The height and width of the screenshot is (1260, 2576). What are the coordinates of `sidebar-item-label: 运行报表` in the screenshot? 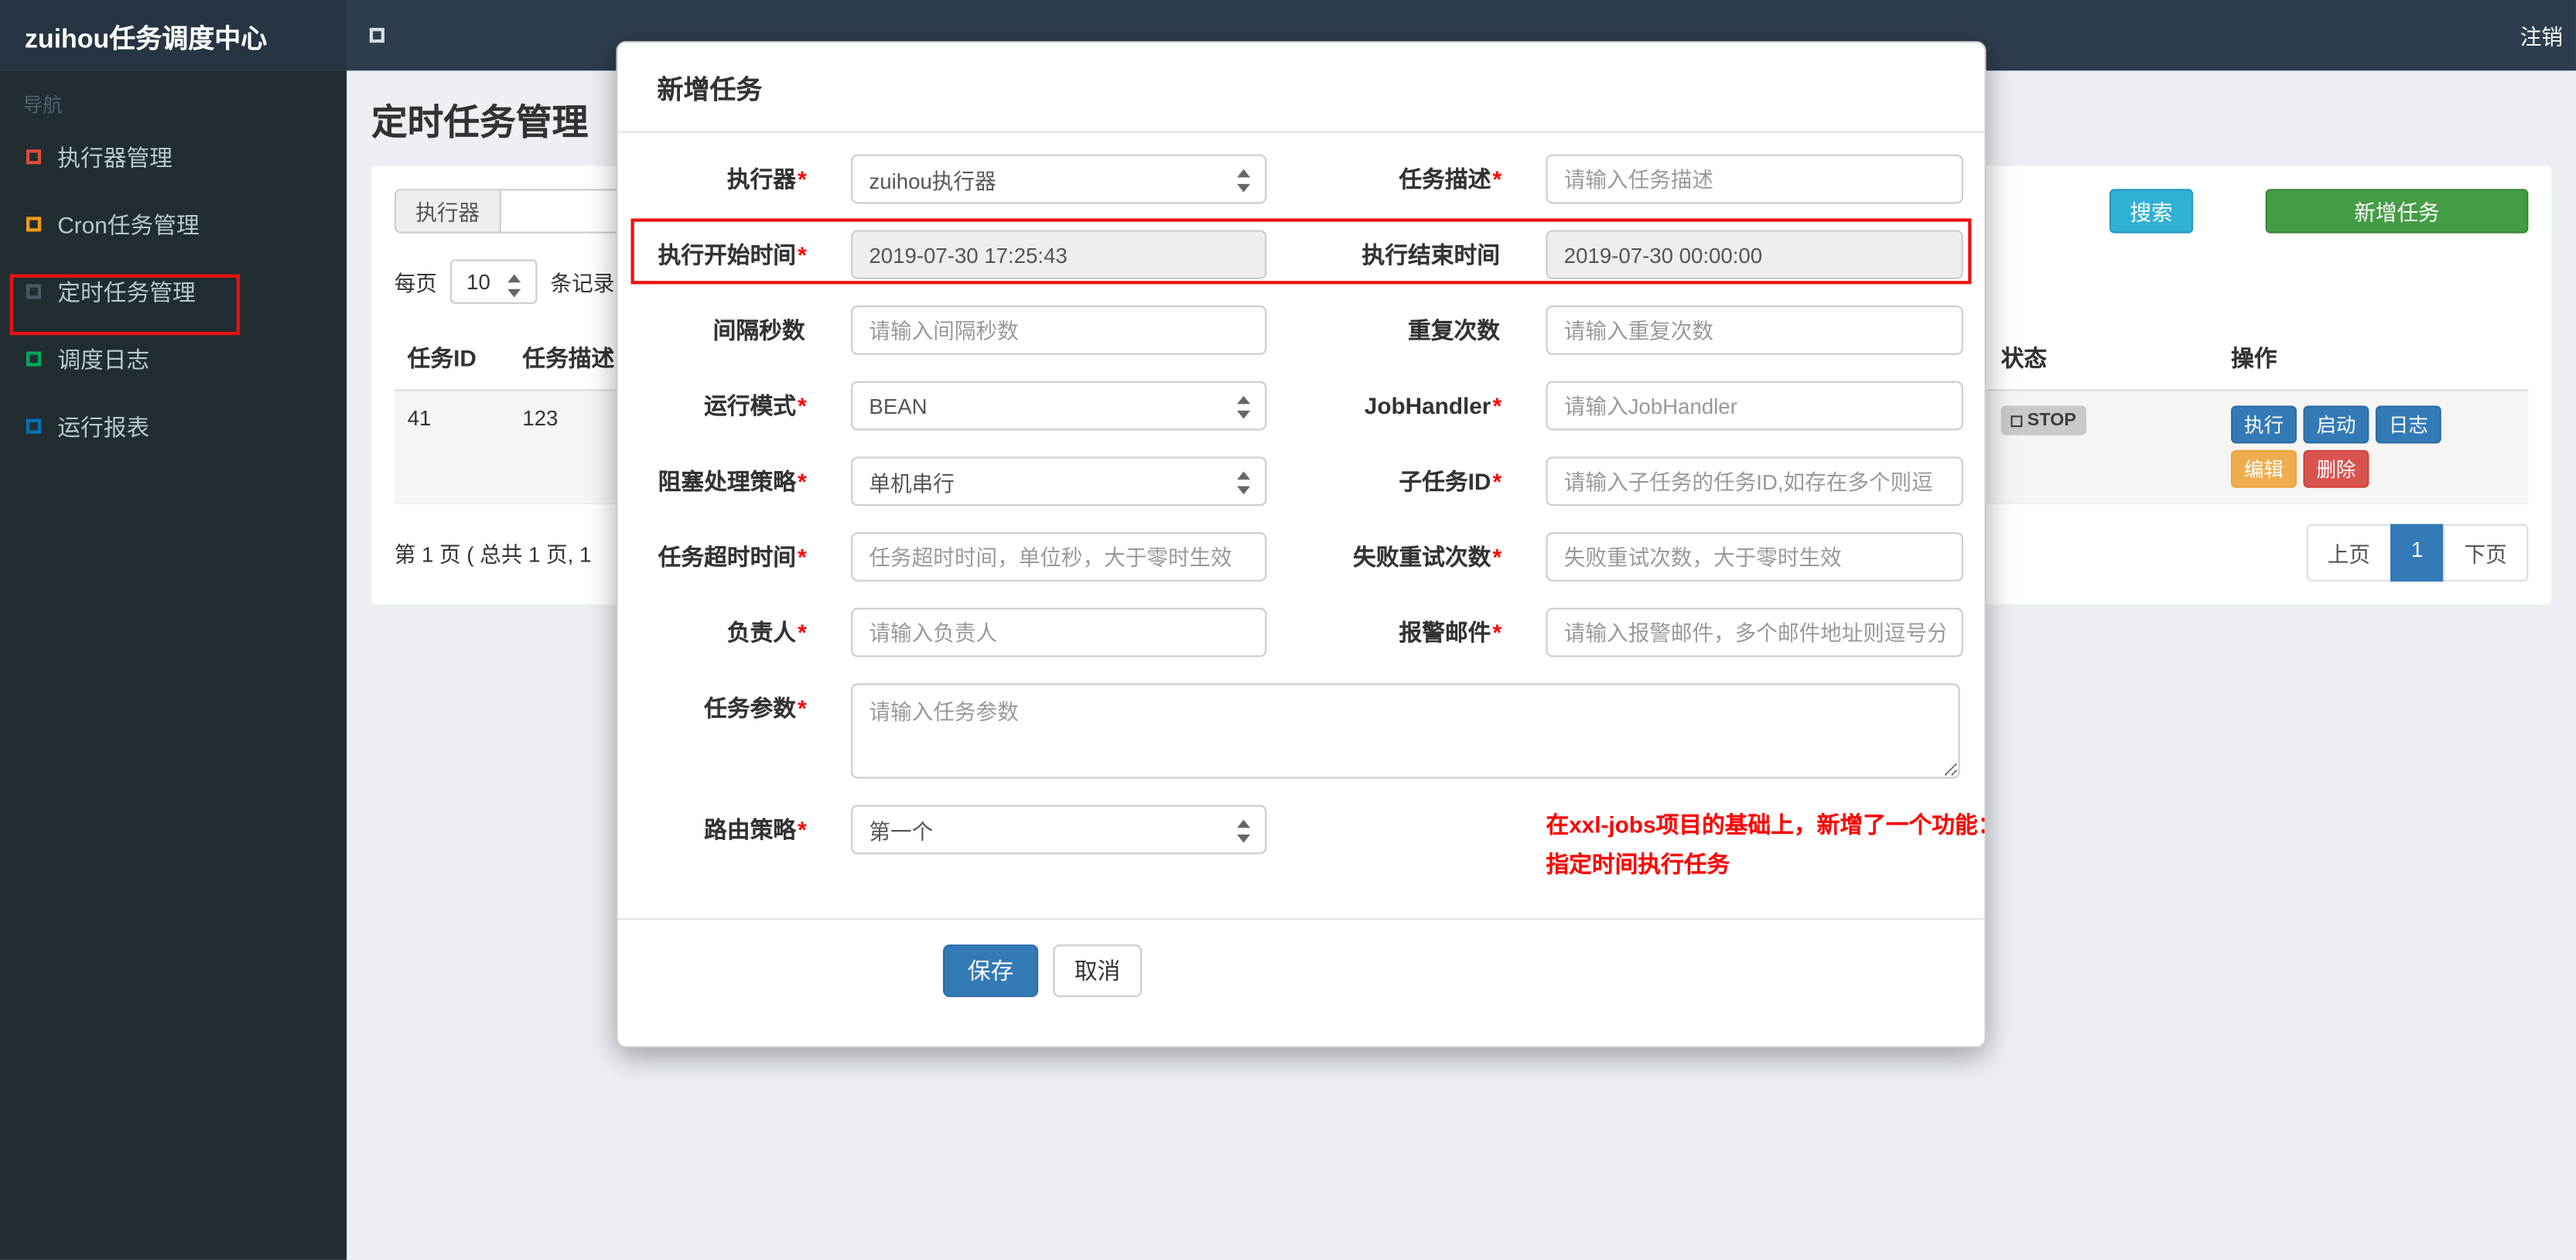 It's located at (103, 427).